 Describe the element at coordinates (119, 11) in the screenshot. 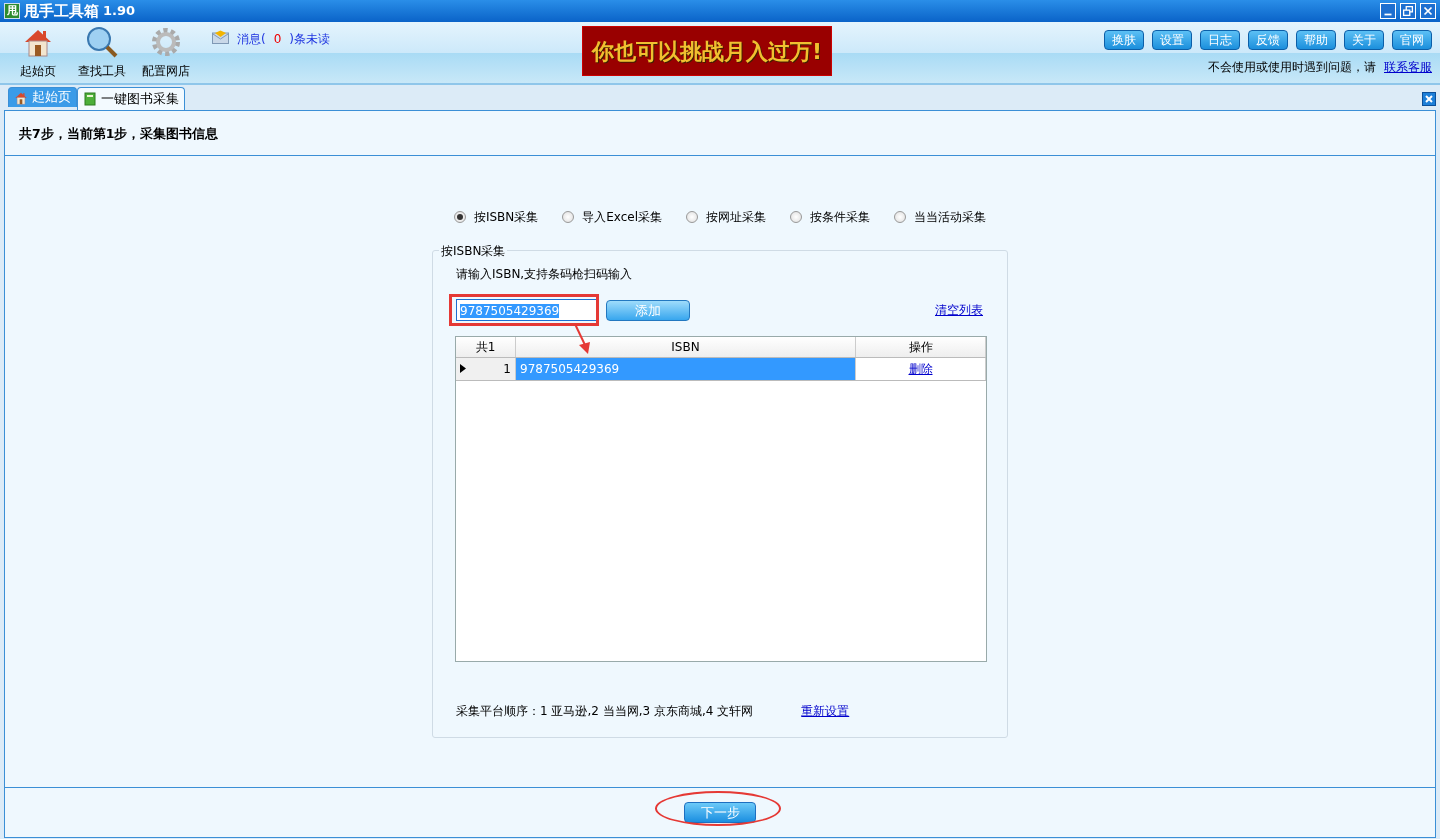

I see `app-version: 1.90` at that location.